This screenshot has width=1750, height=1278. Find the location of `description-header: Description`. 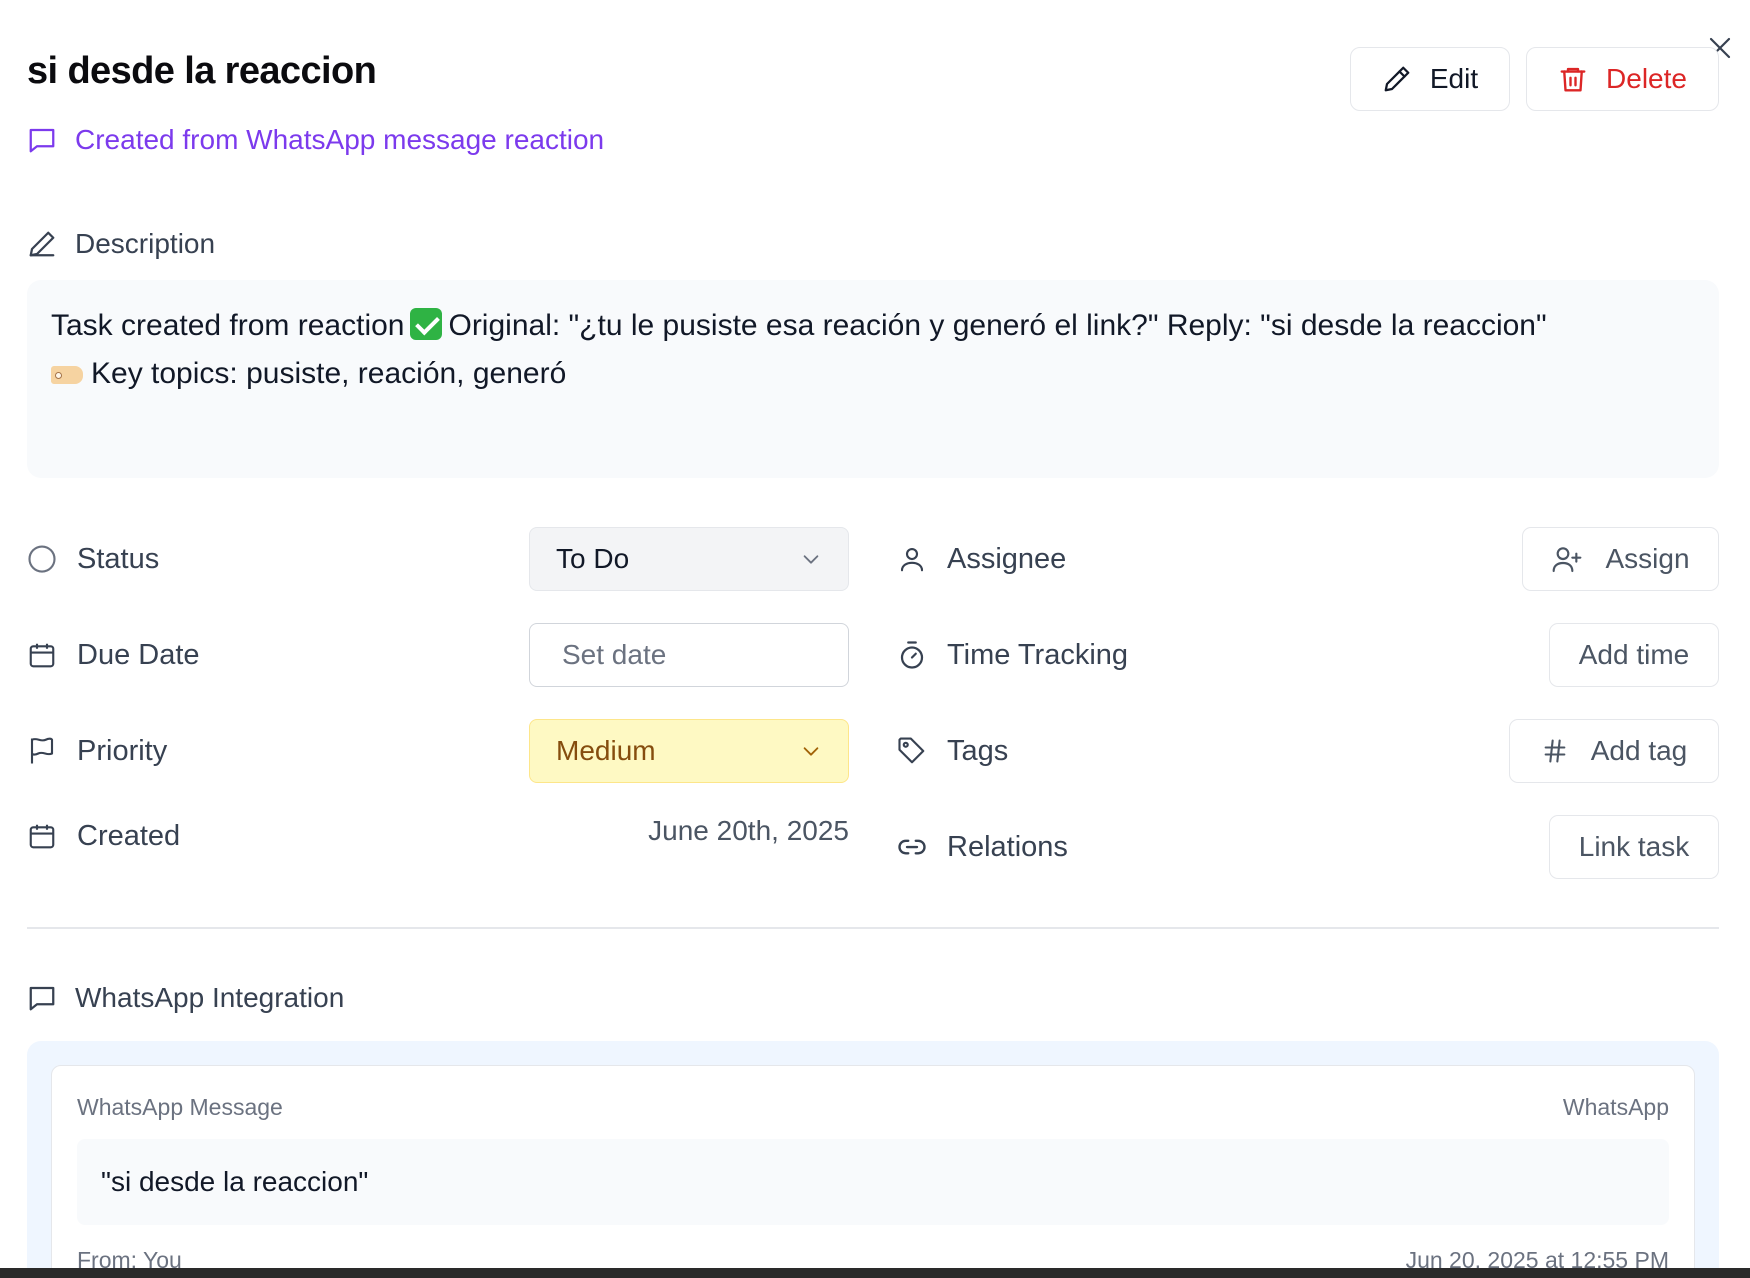

description-header: Description is located at coordinates (121, 244).